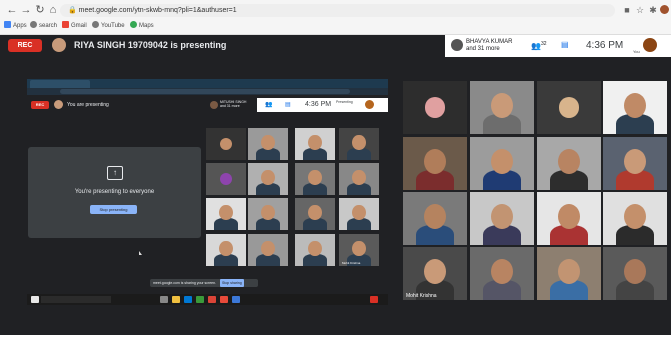  I want to click on profile-avatar, so click(664, 9).